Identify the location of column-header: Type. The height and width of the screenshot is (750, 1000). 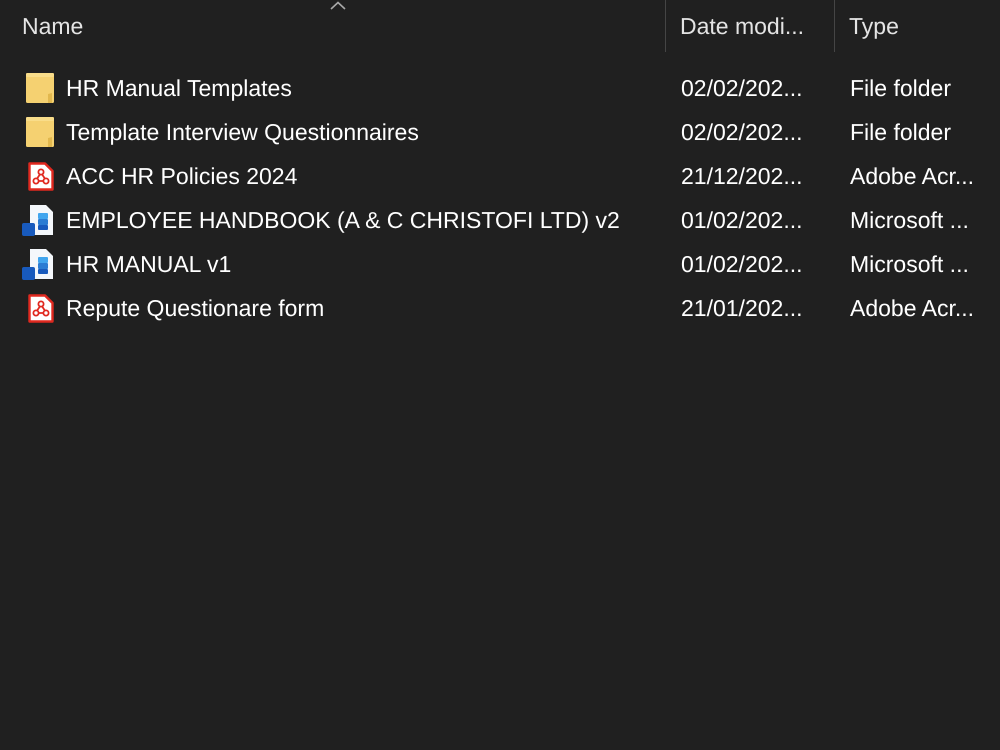
(874, 26).